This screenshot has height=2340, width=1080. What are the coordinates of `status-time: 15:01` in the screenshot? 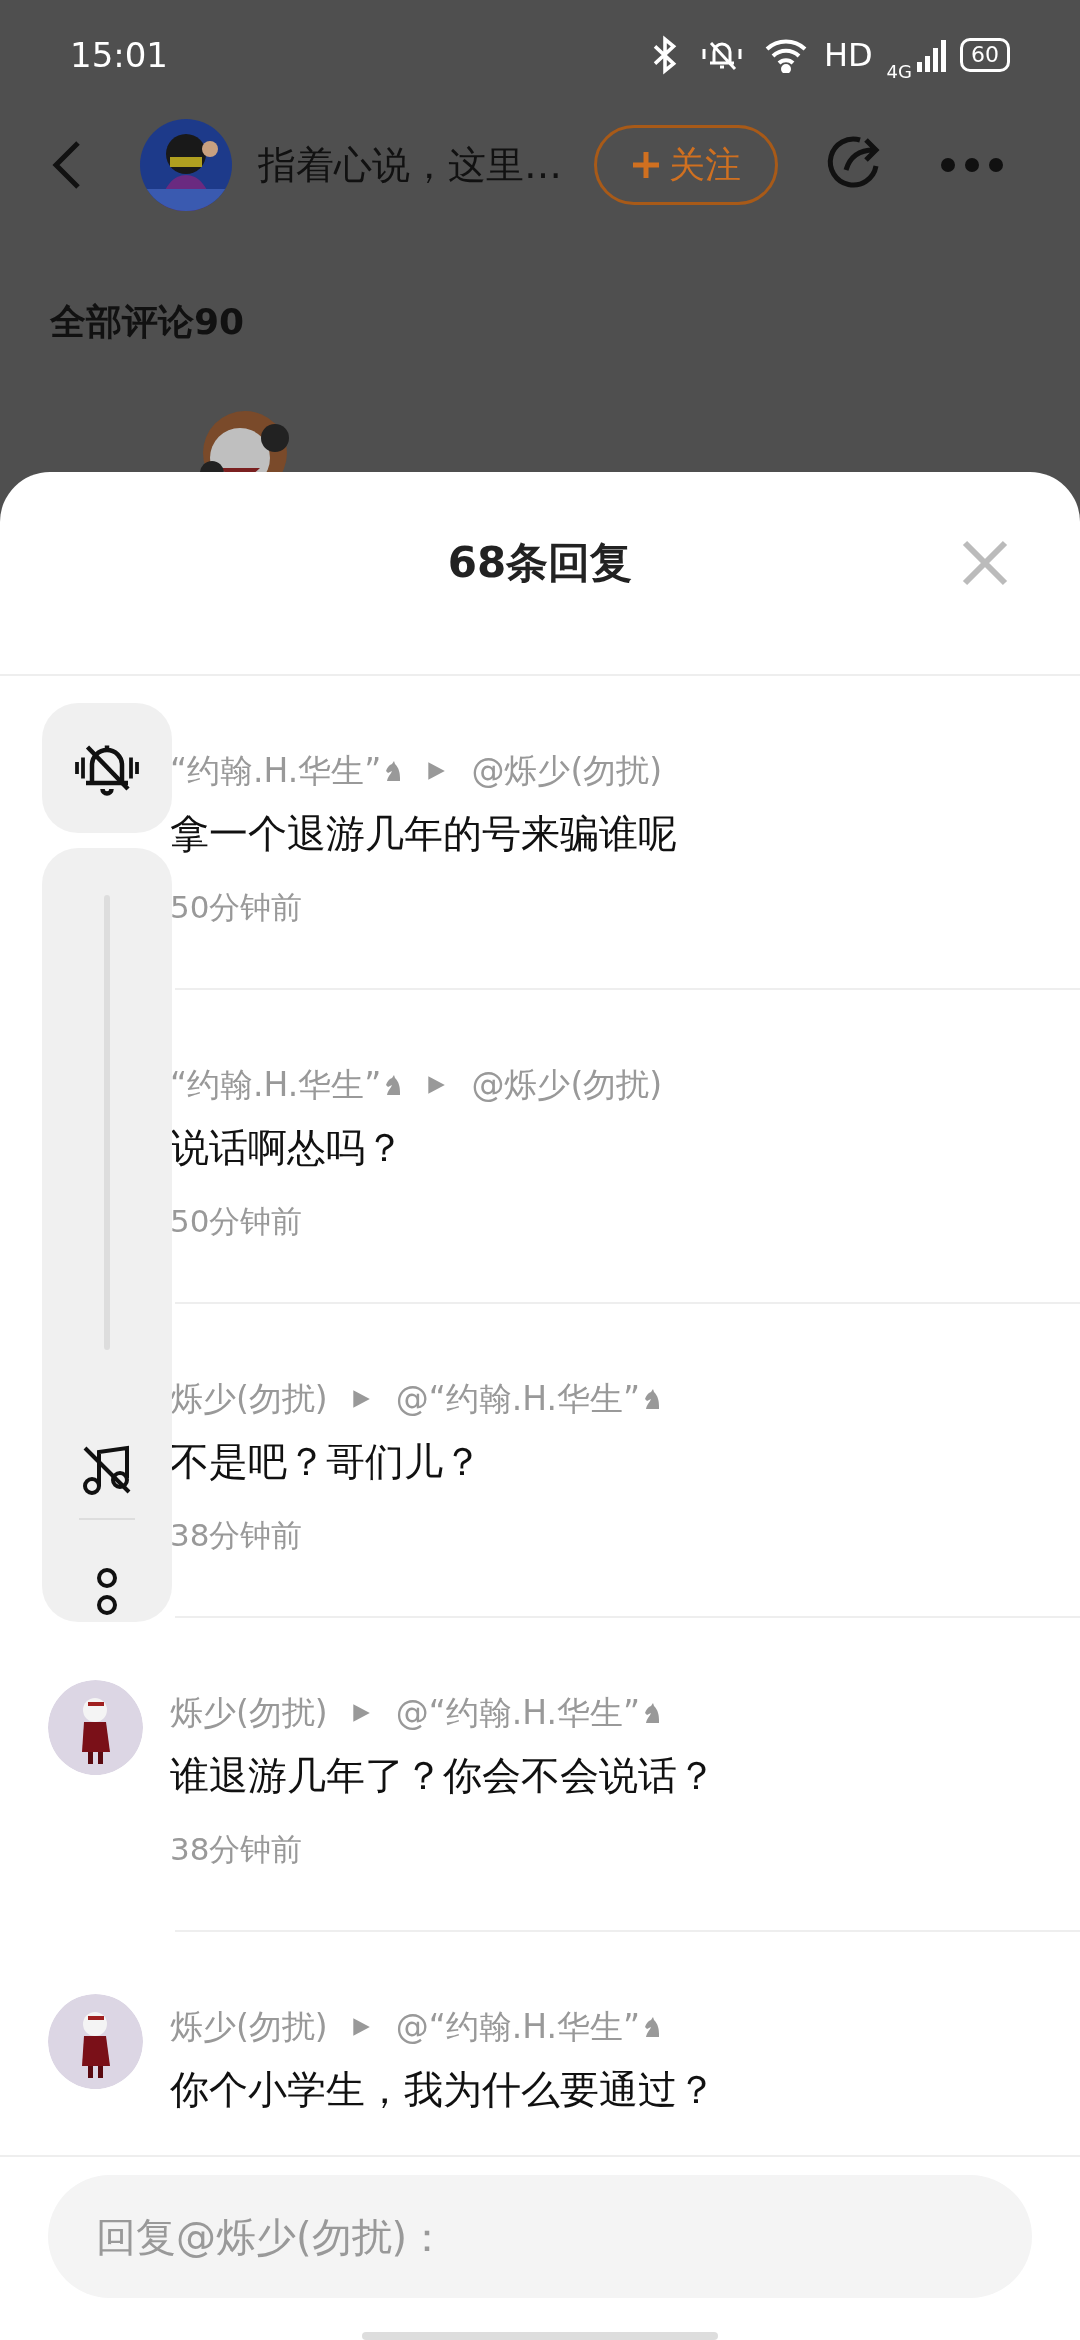 It's located at (119, 55).